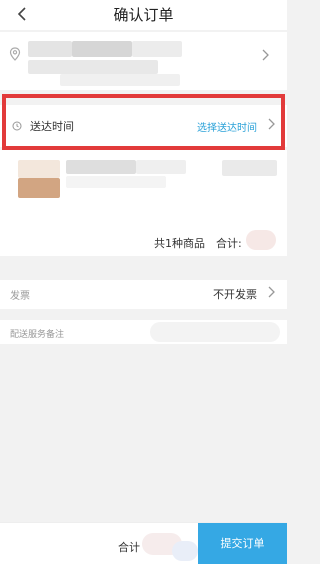  What do you see at coordinates (229, 243) in the screenshot?
I see `subtotal-label: 合计:` at bounding box center [229, 243].